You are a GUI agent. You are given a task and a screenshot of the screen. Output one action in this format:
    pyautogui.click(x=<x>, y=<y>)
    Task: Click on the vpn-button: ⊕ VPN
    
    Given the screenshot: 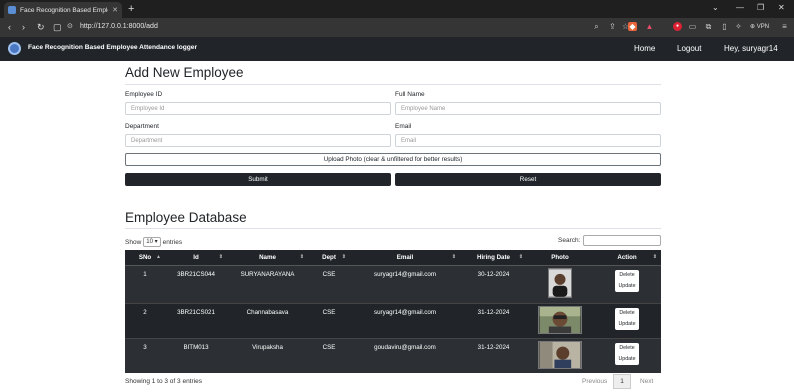 What is the action you would take?
    pyautogui.click(x=759, y=26)
    